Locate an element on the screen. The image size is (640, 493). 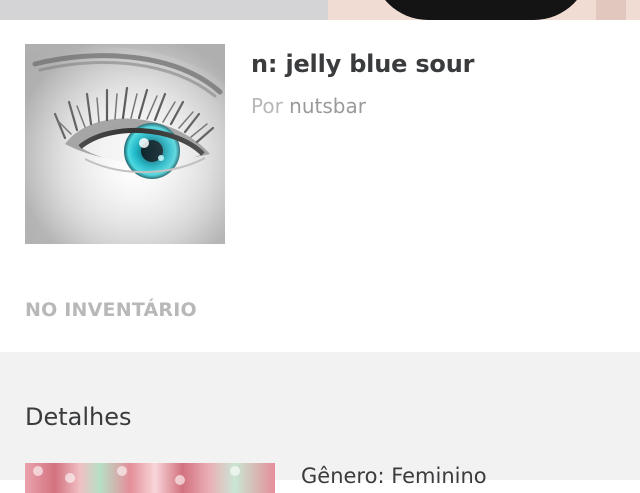
item-title: n: jelly blue sour is located at coordinates (363, 64).